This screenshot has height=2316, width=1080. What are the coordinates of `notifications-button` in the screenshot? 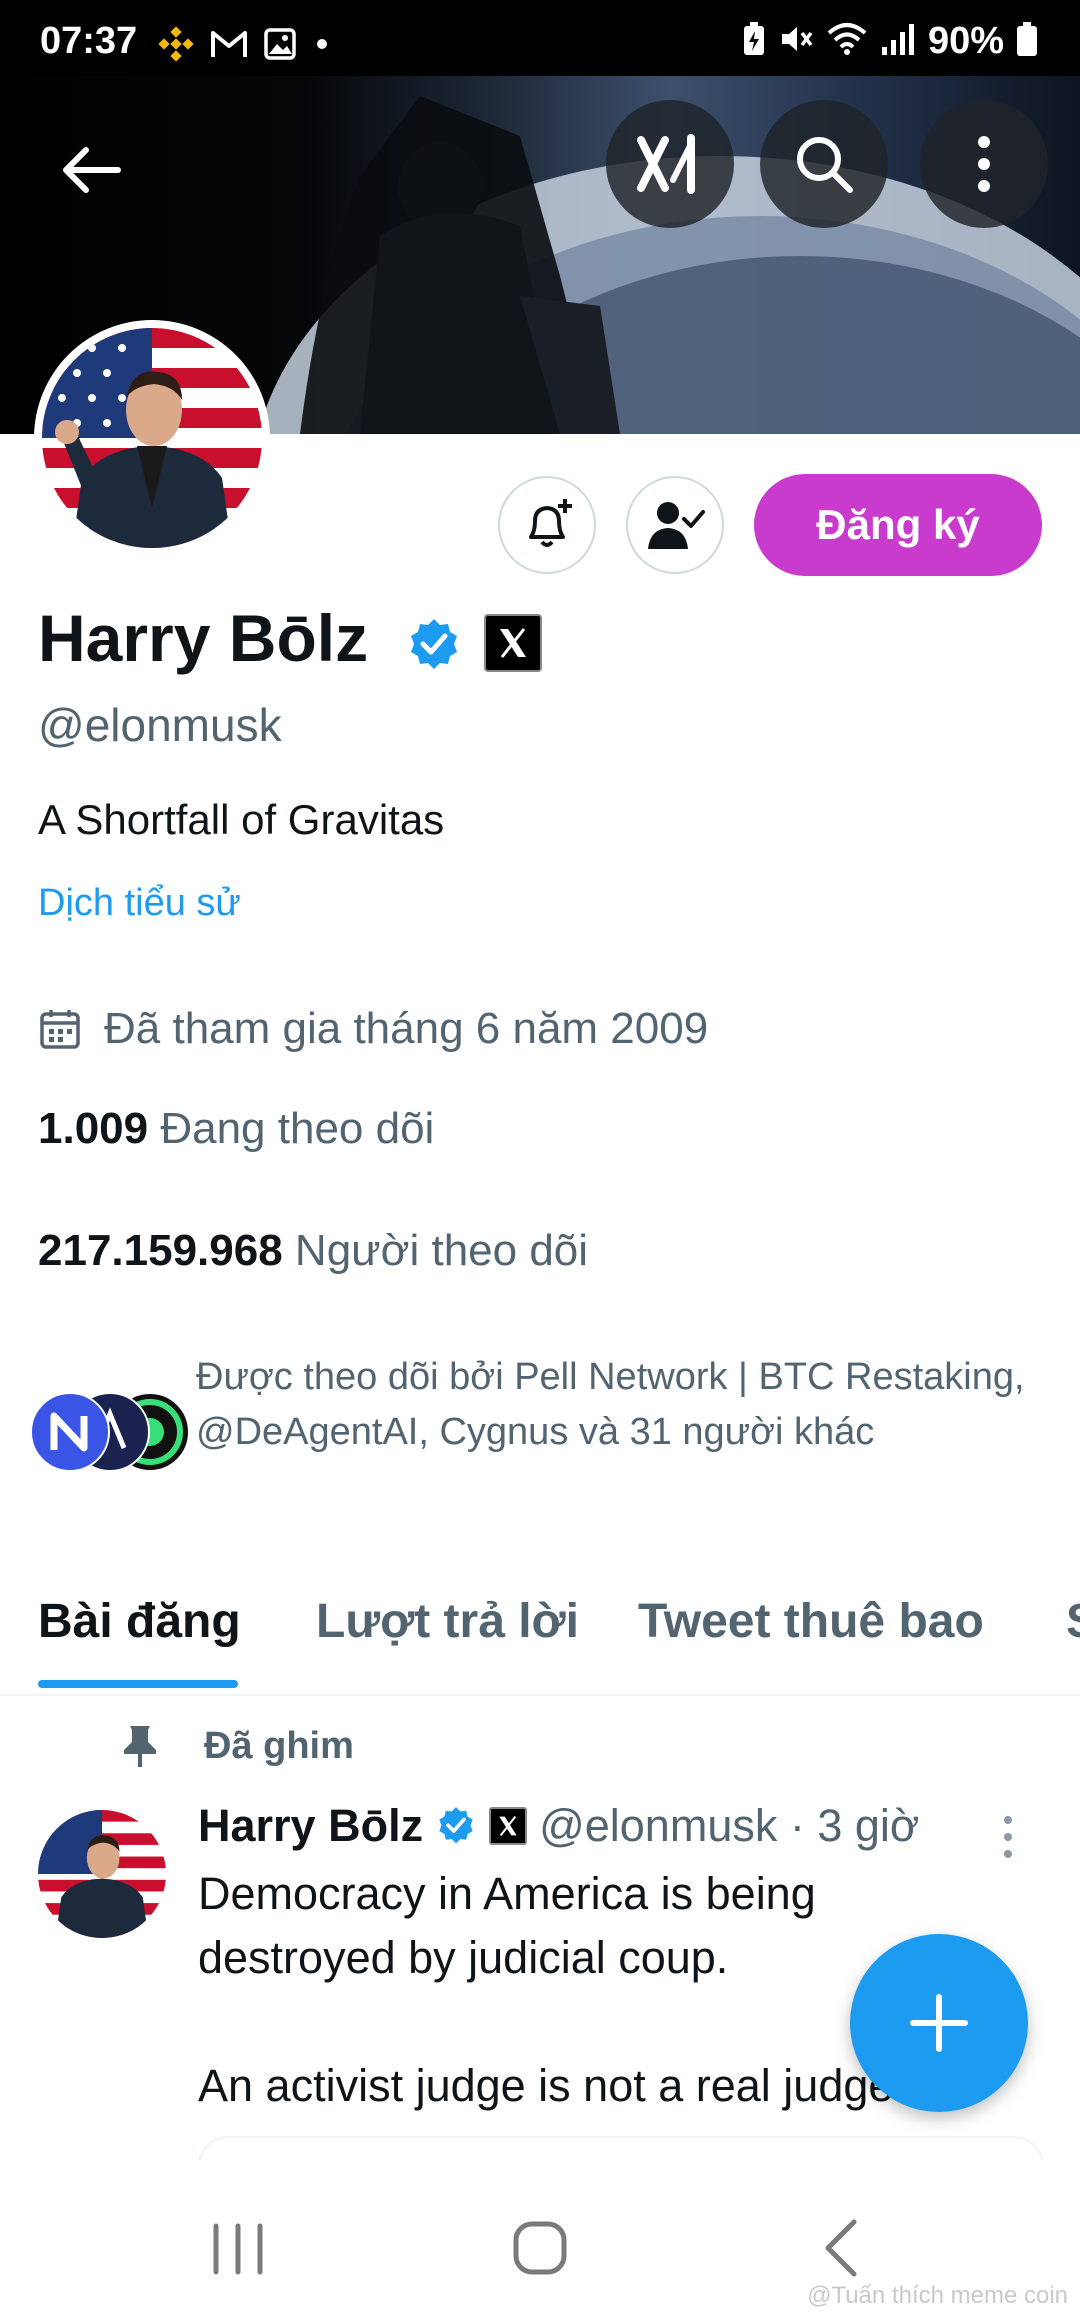 It's located at (547, 525).